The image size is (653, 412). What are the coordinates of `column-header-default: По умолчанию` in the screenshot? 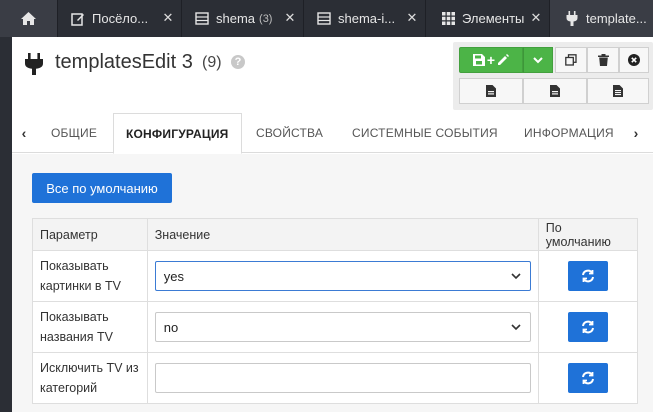 It's located at (588, 234).